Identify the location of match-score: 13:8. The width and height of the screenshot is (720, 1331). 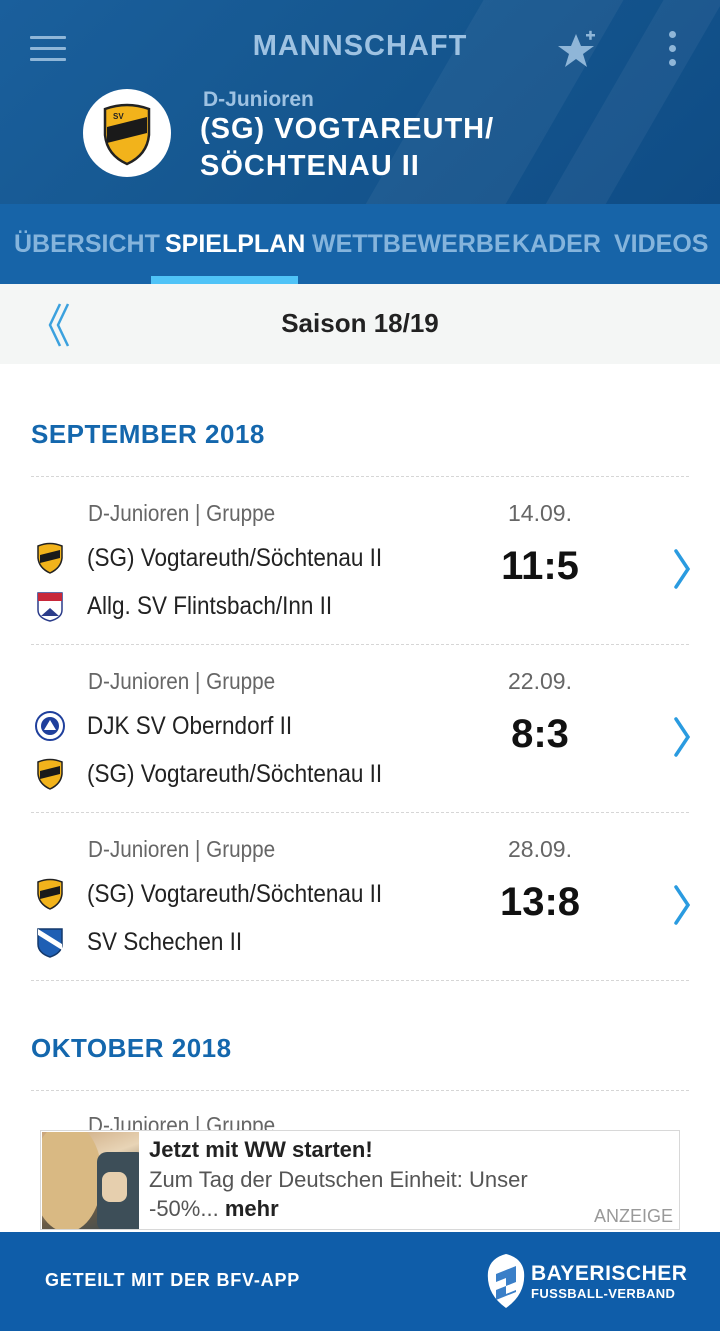
(540, 902).